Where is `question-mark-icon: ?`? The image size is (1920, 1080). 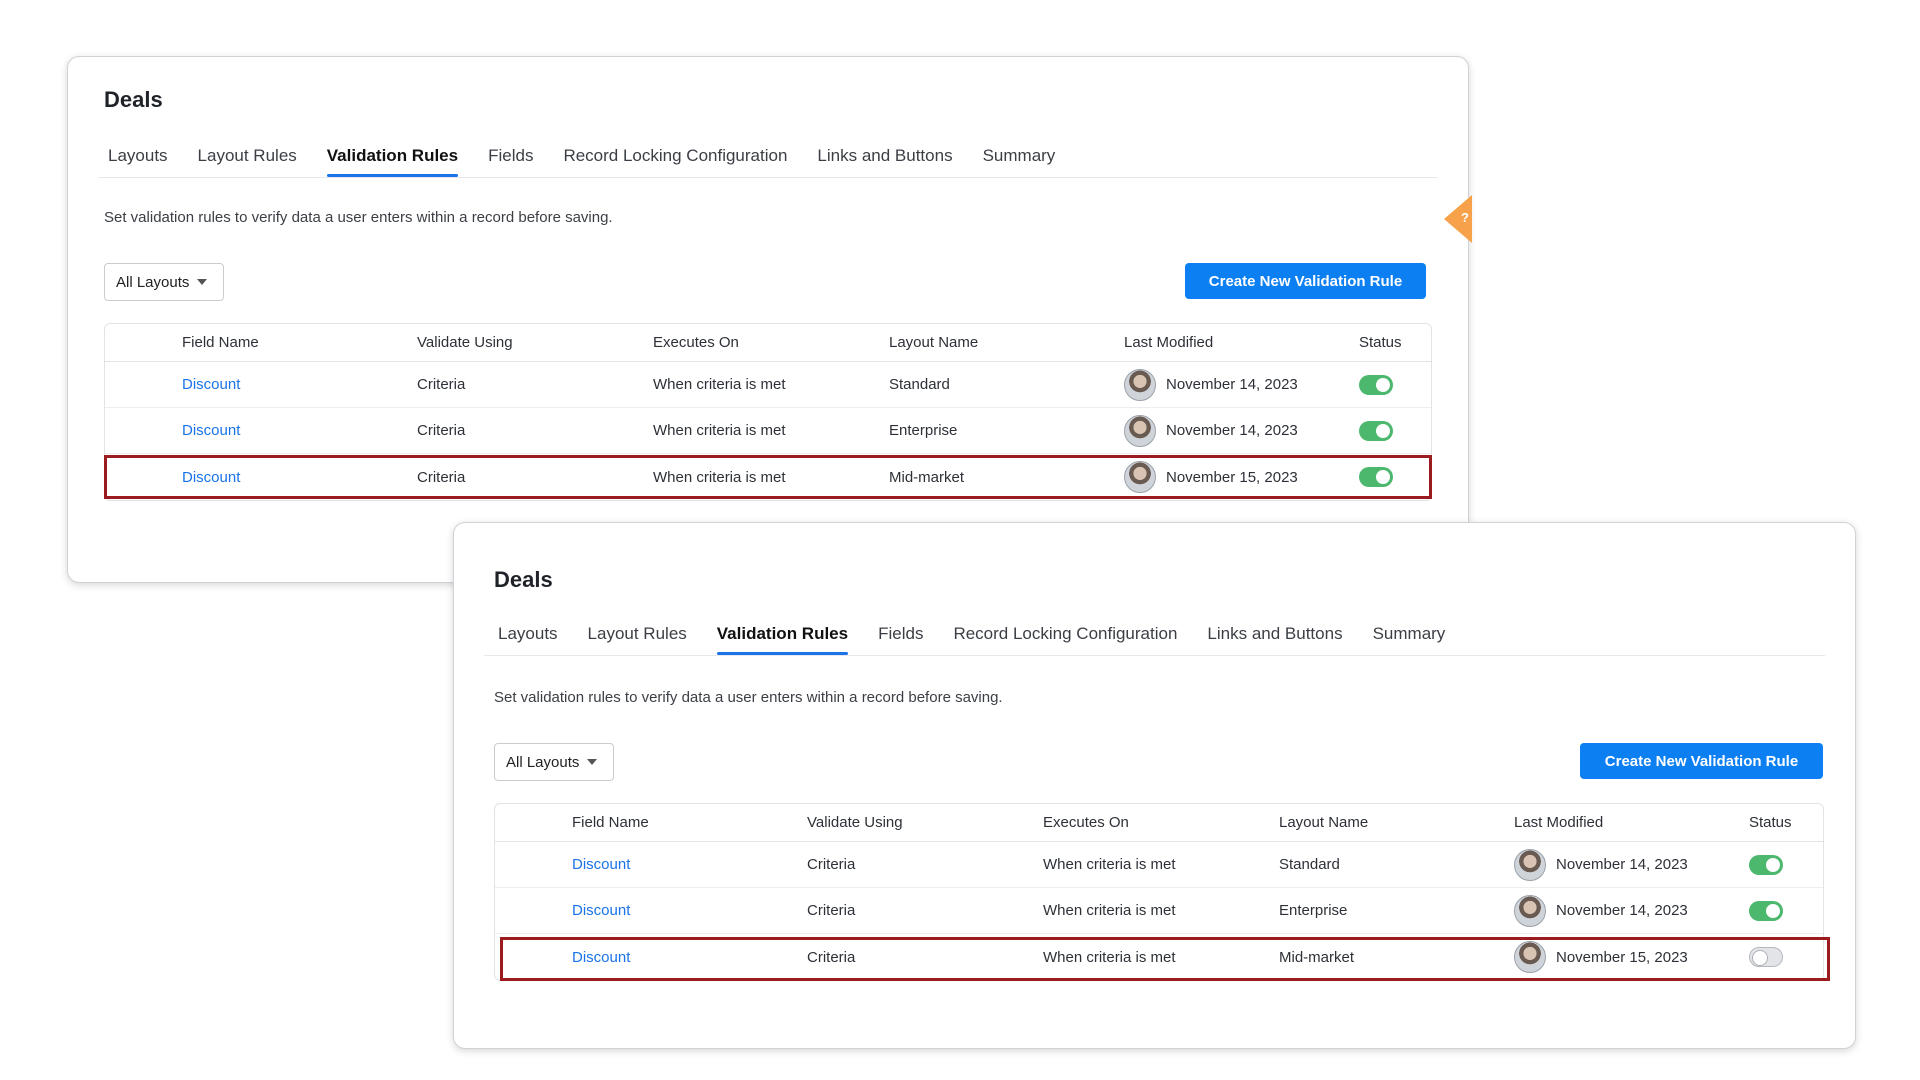
question-mark-icon: ? is located at coordinates (1465, 217).